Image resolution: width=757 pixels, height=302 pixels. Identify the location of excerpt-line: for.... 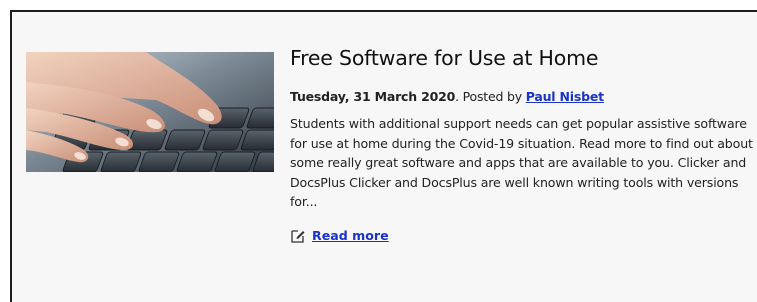
(304, 202).